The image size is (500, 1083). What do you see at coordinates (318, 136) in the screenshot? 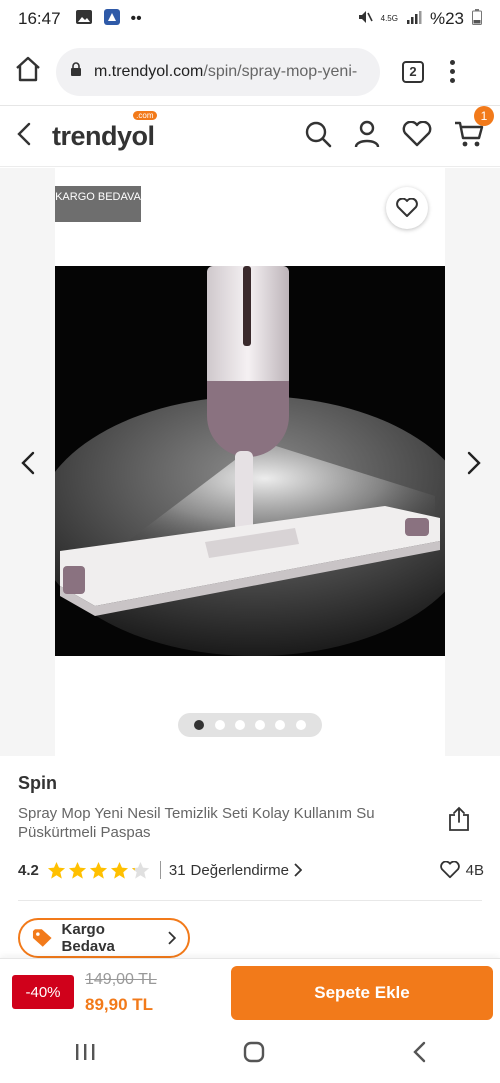
I see `search-icon` at bounding box center [318, 136].